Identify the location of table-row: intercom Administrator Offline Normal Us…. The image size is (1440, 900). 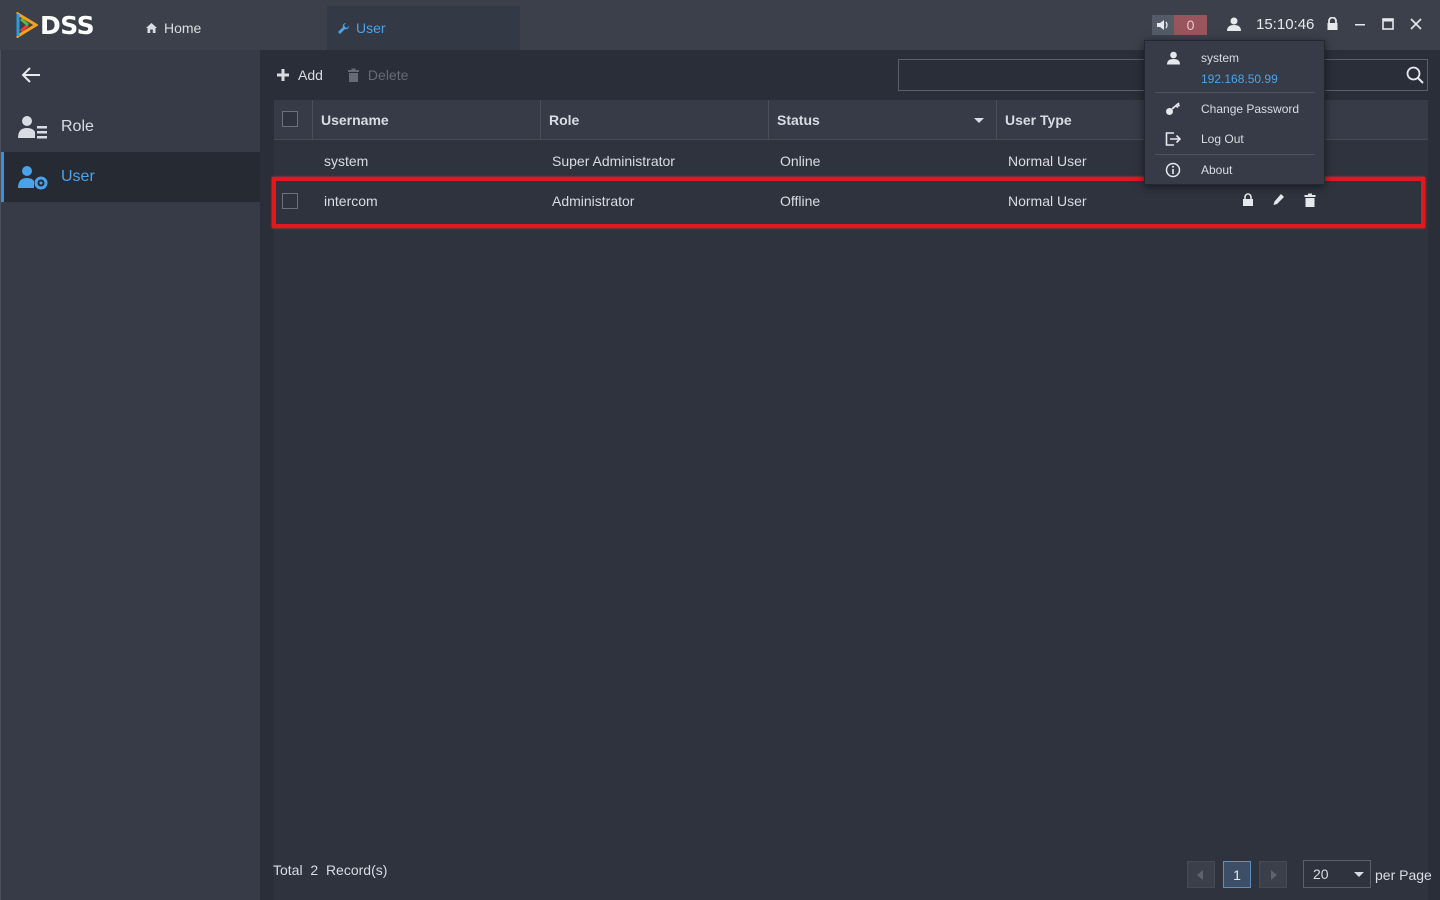
(851, 201).